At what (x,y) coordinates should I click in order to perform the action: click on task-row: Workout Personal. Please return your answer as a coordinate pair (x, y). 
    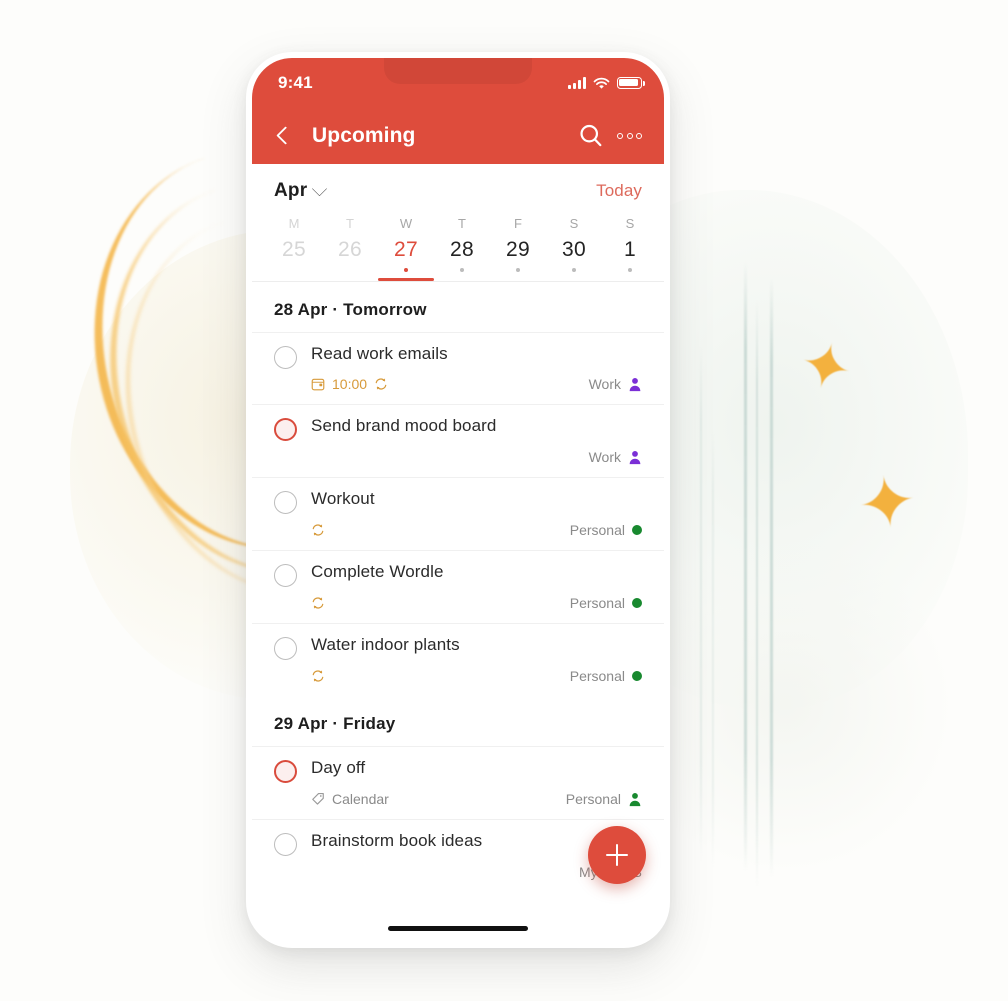
    Looking at the image, I should click on (458, 513).